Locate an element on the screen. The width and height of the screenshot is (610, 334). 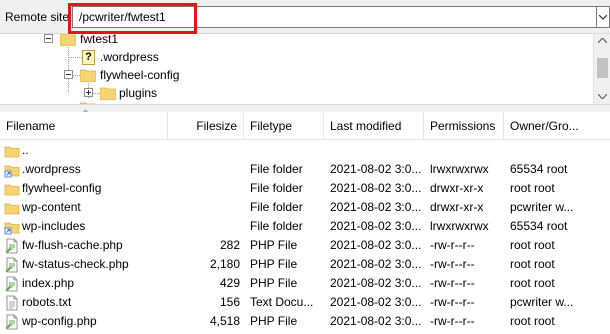
column-filename: Filename is located at coordinates (84, 126).